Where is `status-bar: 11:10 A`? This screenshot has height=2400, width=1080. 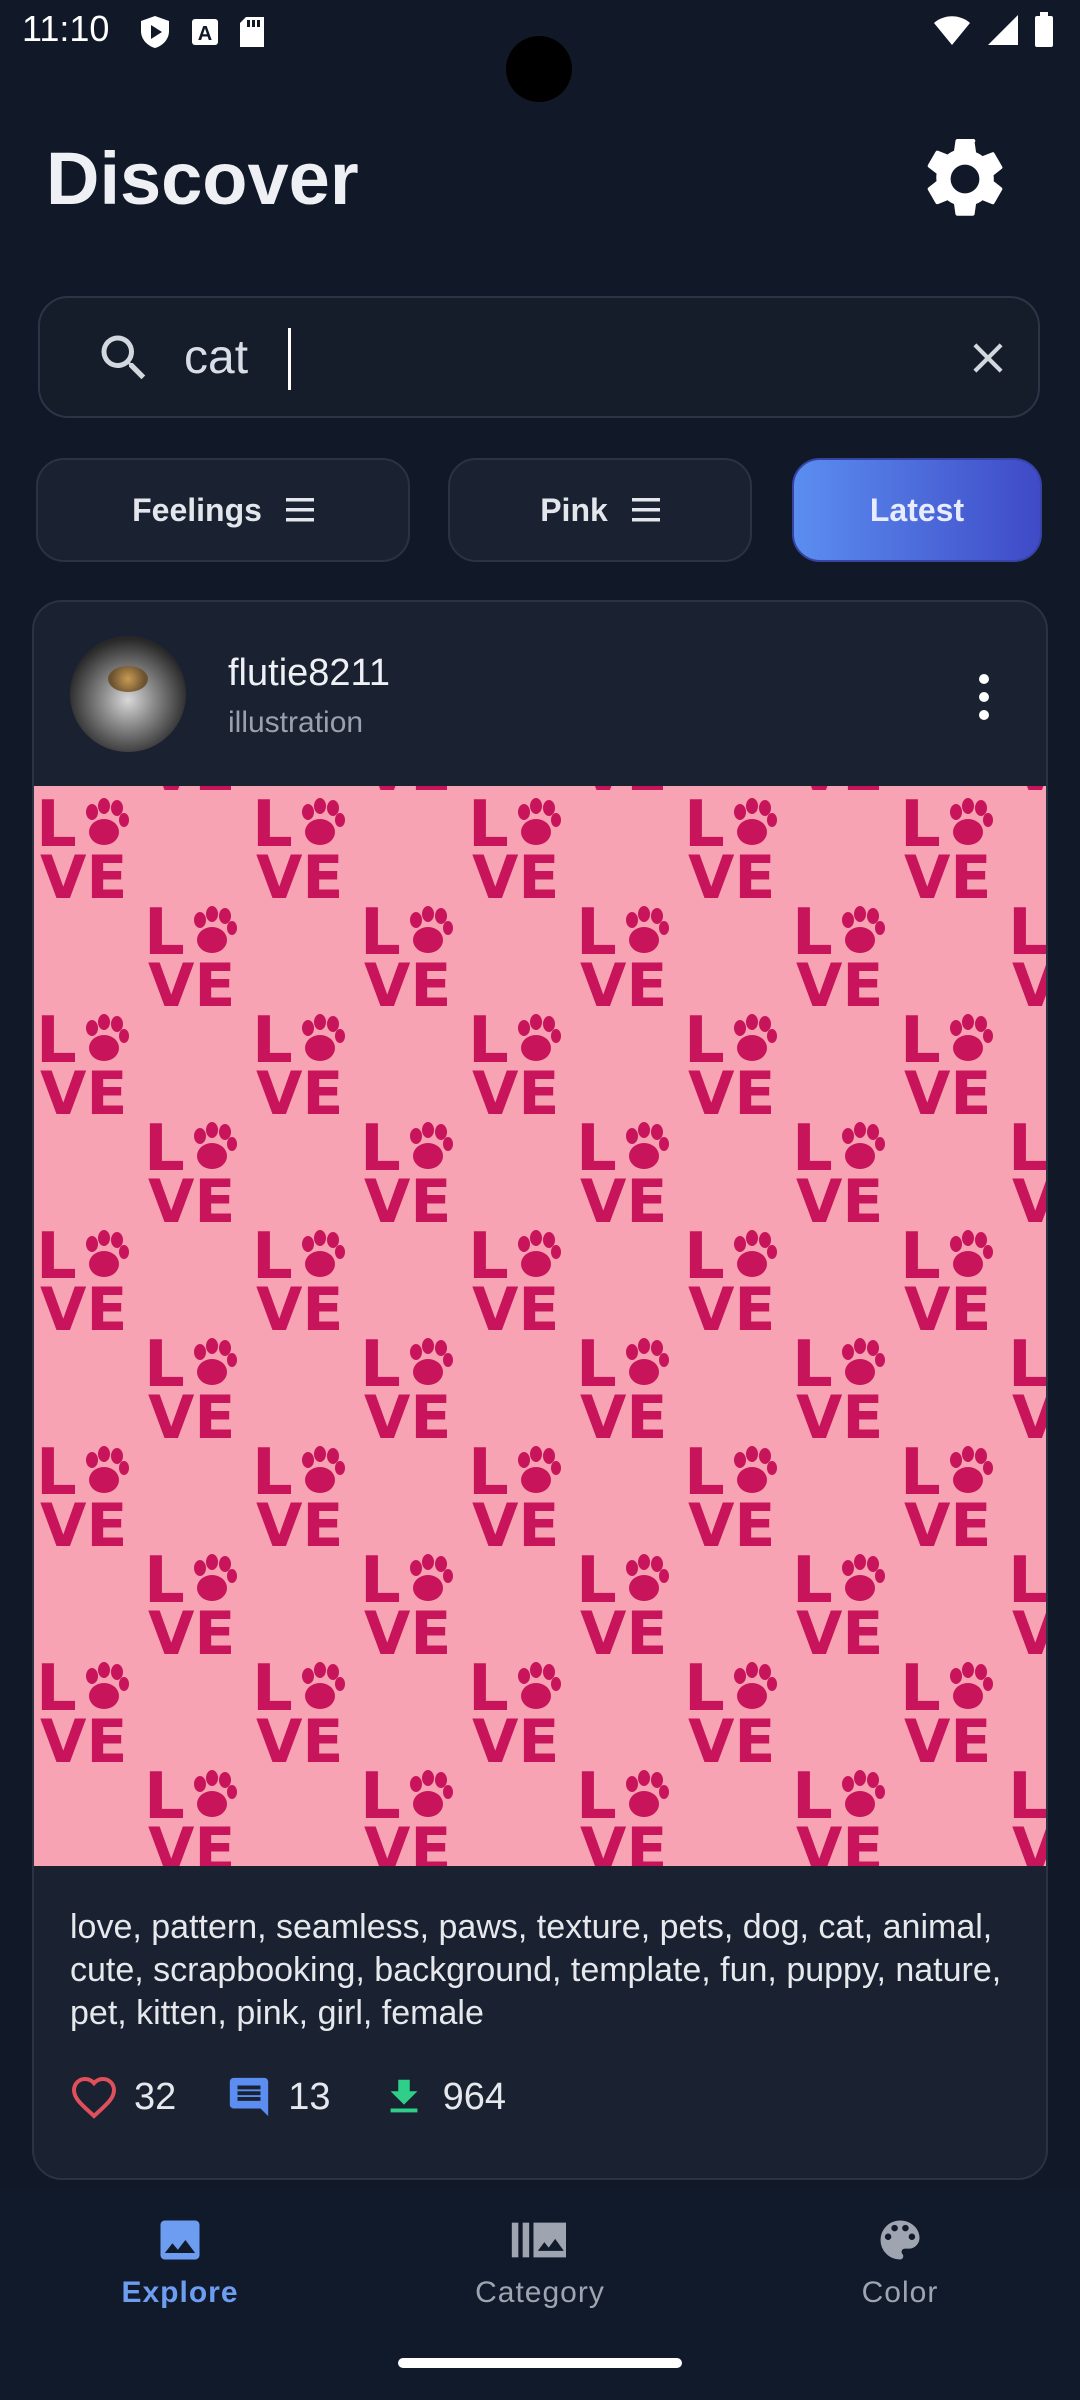
status-bar: 11:10 A is located at coordinates (540, 51).